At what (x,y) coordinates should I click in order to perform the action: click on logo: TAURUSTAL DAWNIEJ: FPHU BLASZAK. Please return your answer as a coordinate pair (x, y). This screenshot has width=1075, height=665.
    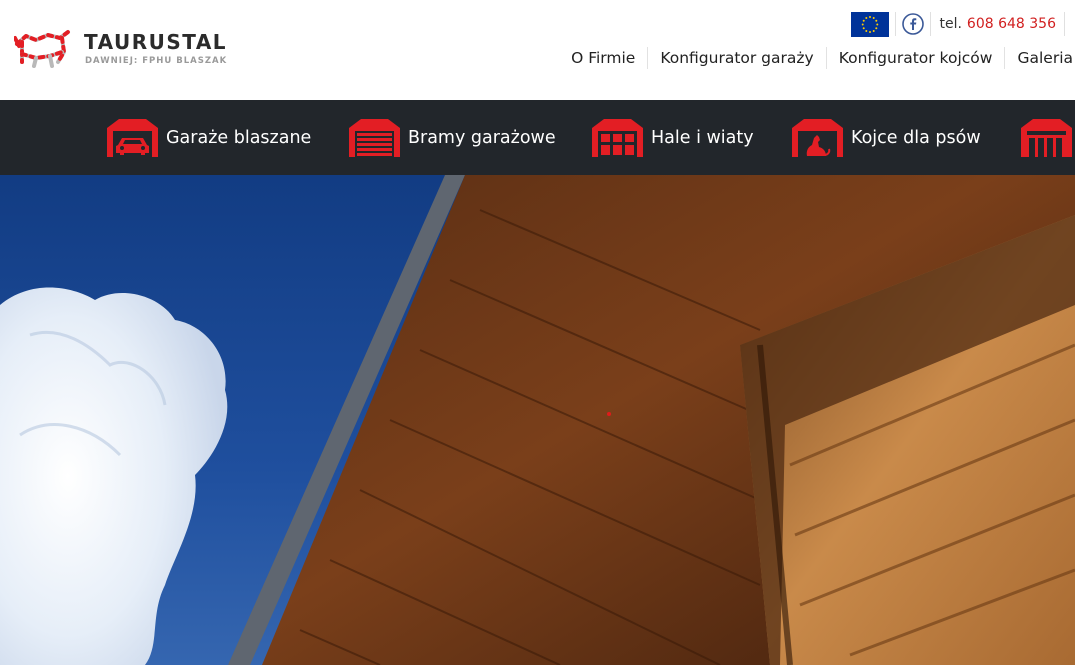
    Looking at the image, I should click on (134, 51).